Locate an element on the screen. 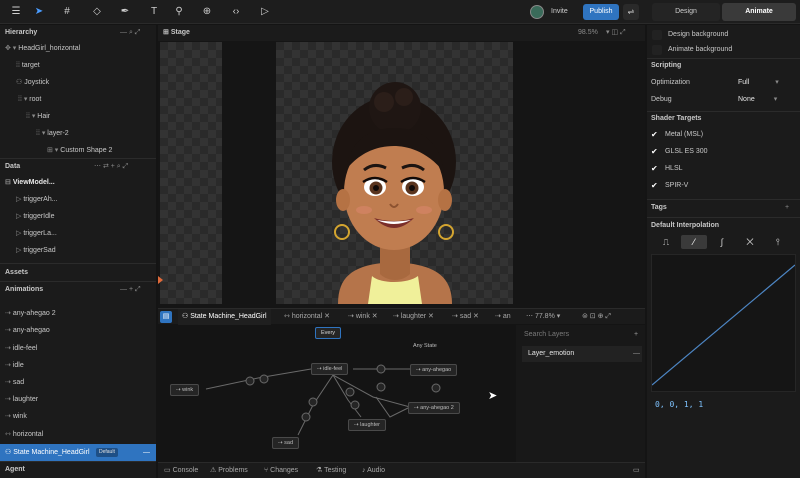 The height and width of the screenshot is (478, 800). state-any-ahegao: ⇢ any-ahegao is located at coordinates (434, 370).